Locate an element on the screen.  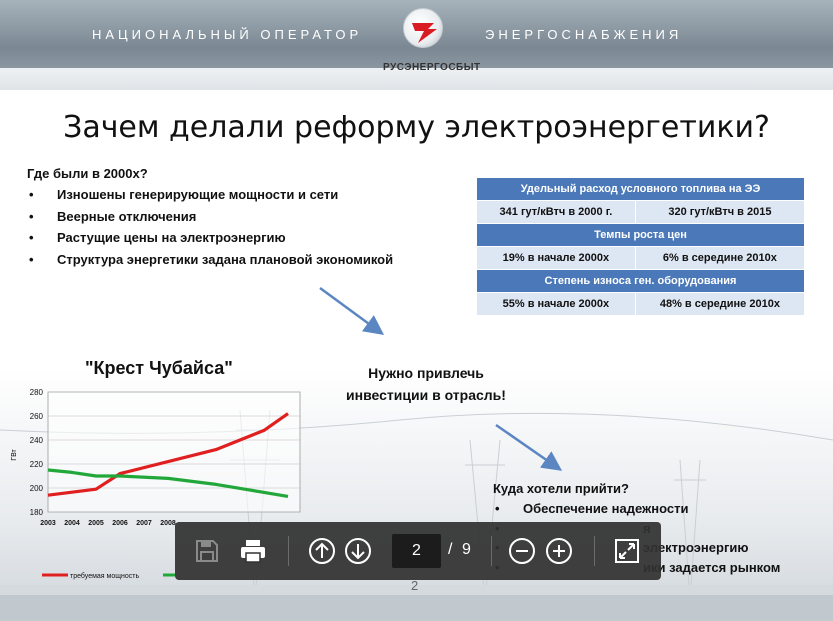
chart-xtick-label: 2007 is located at coordinates (144, 523).